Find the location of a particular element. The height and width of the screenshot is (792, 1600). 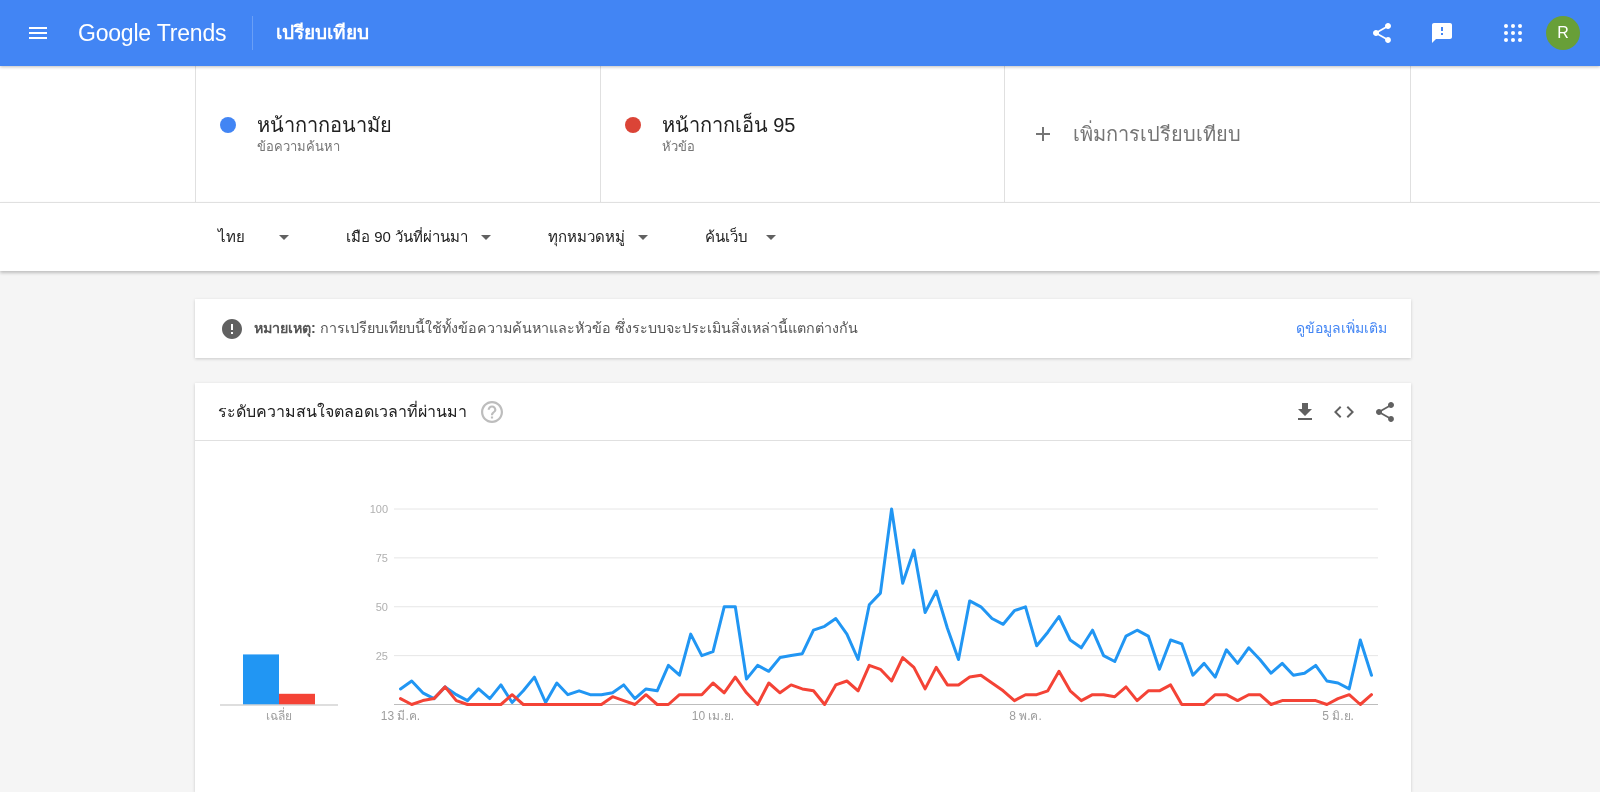

plus-icon is located at coordinates (1043, 134).